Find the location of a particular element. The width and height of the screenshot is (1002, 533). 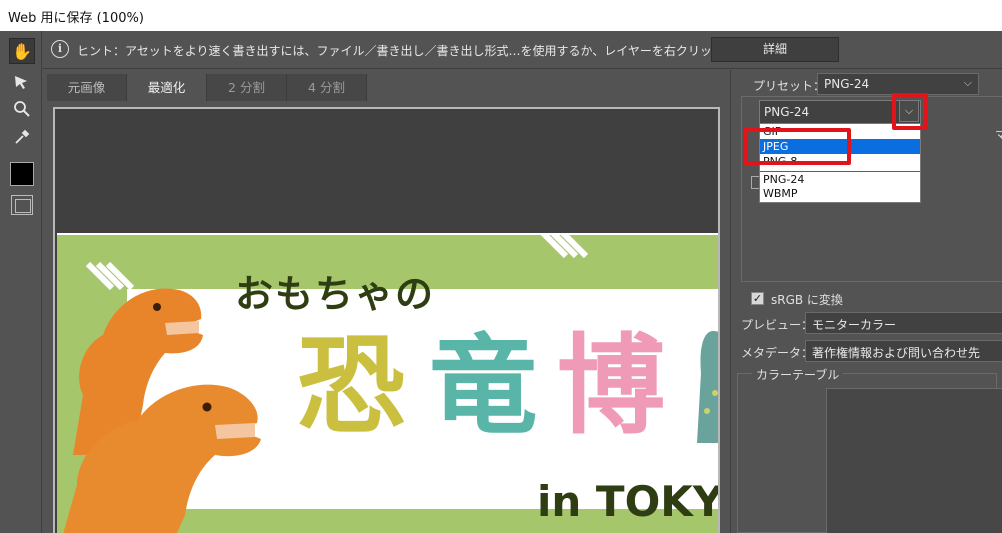

chevron-down-icon: ⌵ is located at coordinates (967, 82).